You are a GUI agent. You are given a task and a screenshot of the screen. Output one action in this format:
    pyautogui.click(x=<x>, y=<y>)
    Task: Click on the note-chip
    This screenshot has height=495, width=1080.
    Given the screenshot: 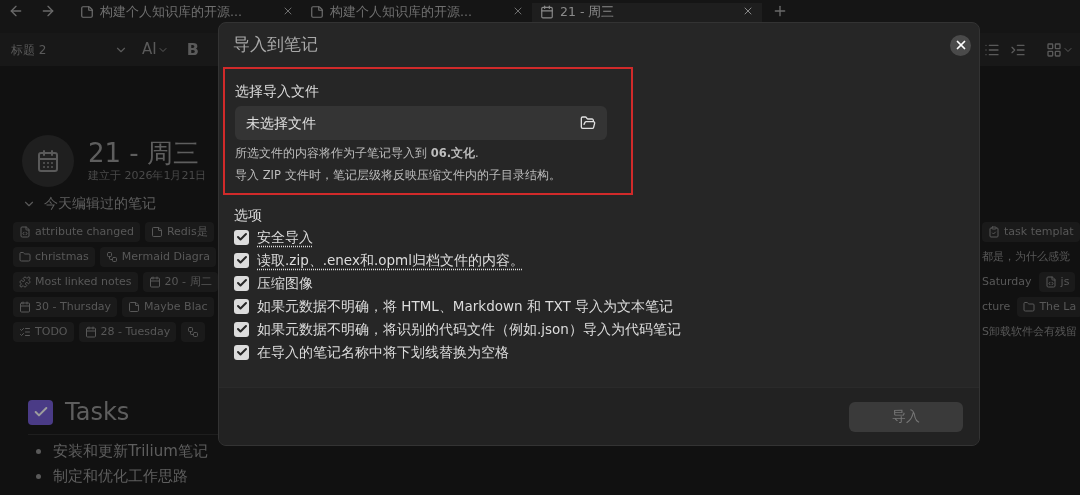 What is the action you would take?
    pyautogui.click(x=193, y=332)
    